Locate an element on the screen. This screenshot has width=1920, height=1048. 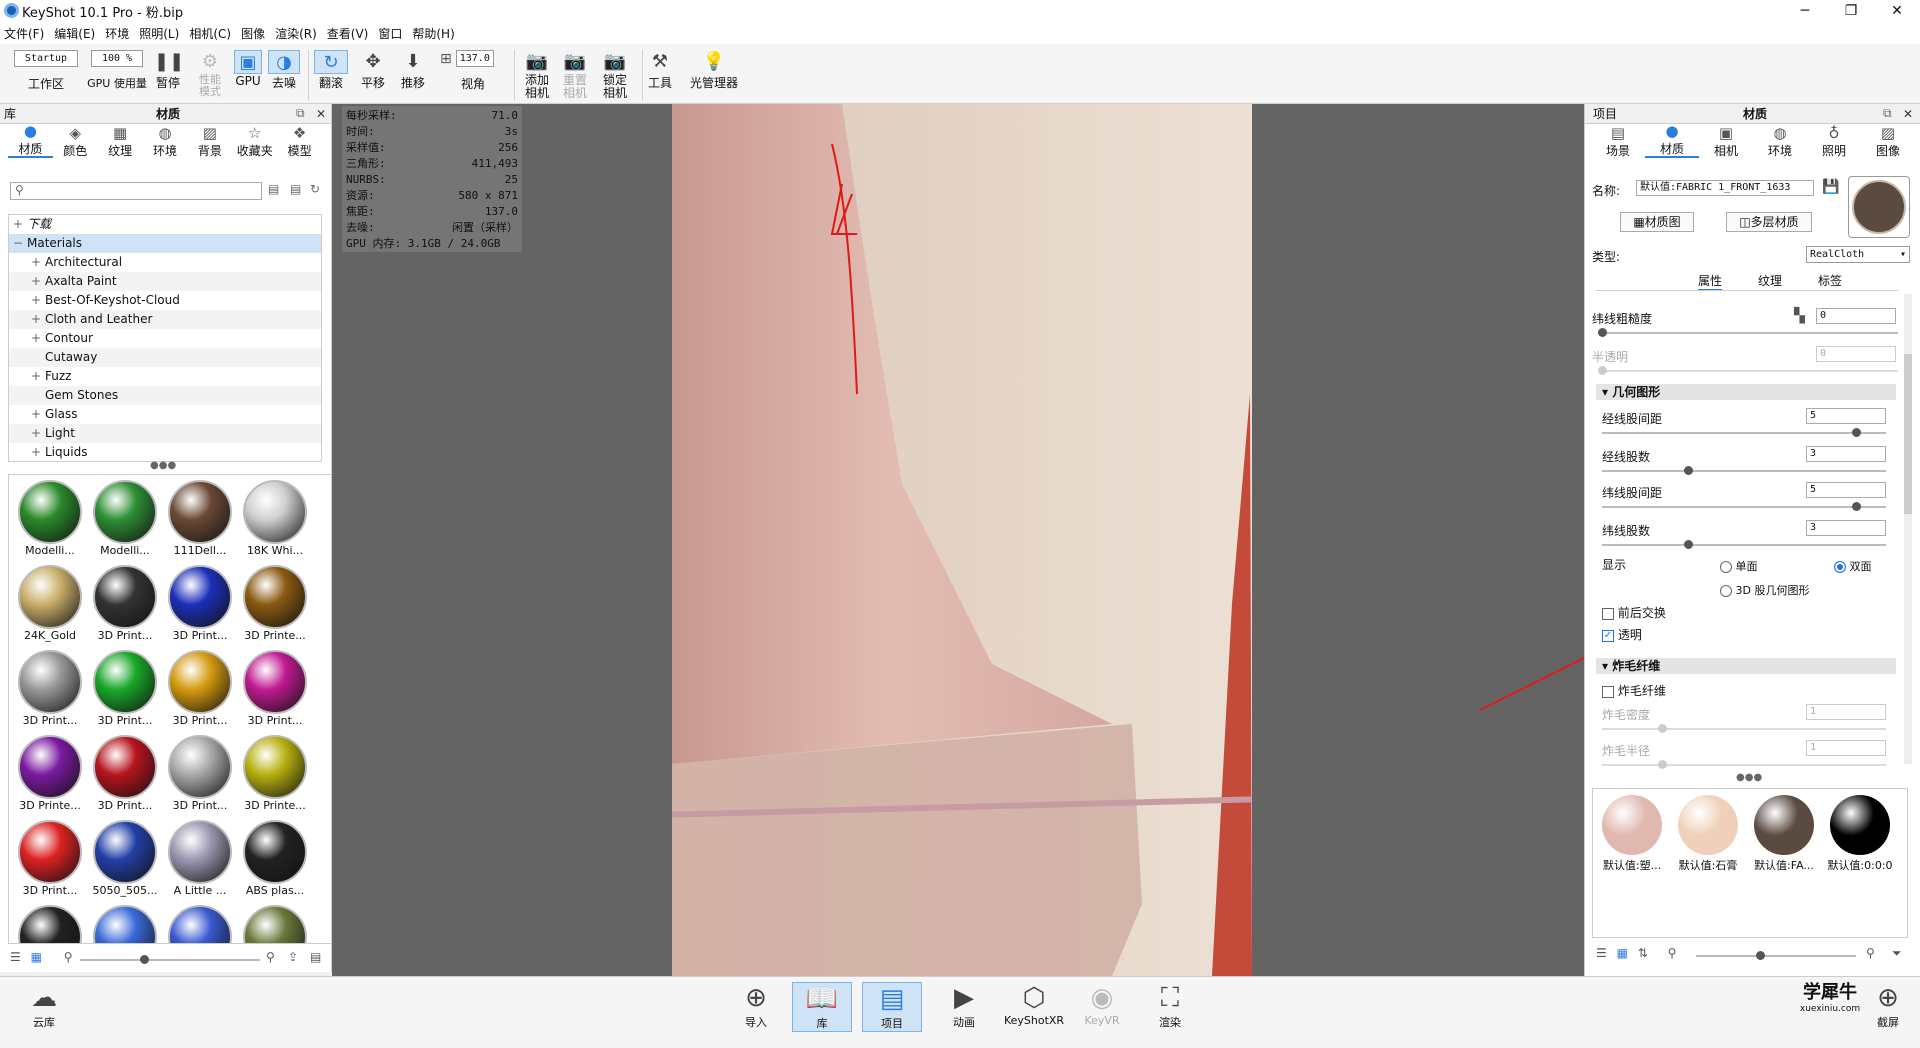
menu-file: 文件(F) is located at coordinates (24, 33).